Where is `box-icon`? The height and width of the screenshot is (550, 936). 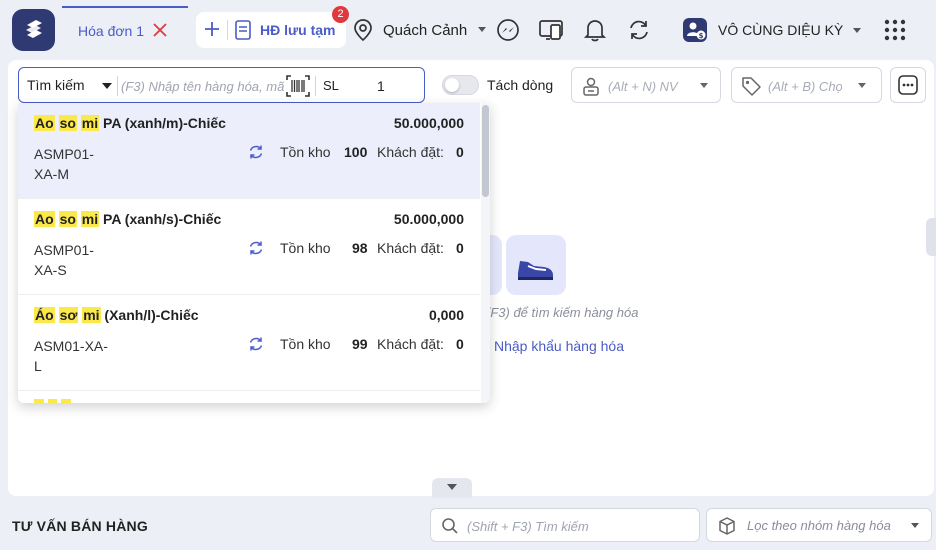
box-icon is located at coordinates (727, 526).